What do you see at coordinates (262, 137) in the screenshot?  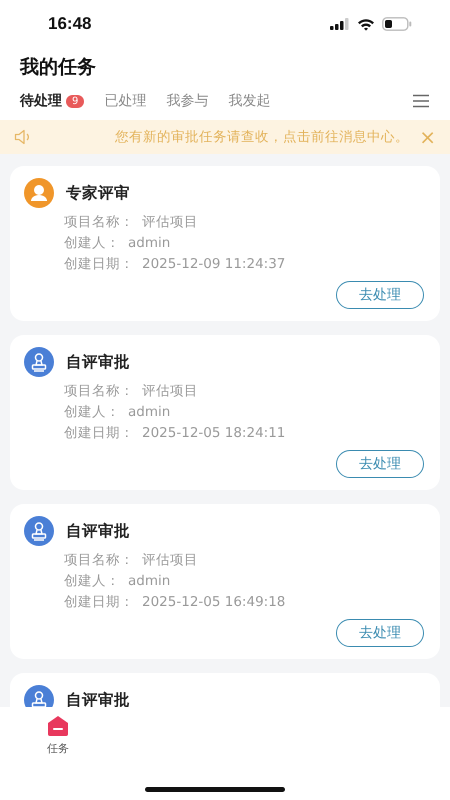 I see `notice-text: 您有新的审批任务请查收，点击前往消息中心。` at bounding box center [262, 137].